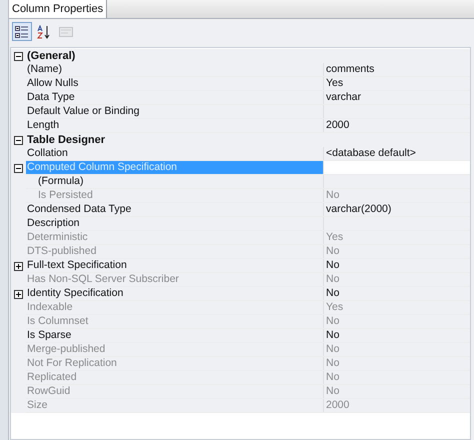 This screenshot has height=440, width=474. I want to click on property-name: Indexable, so click(50, 307).